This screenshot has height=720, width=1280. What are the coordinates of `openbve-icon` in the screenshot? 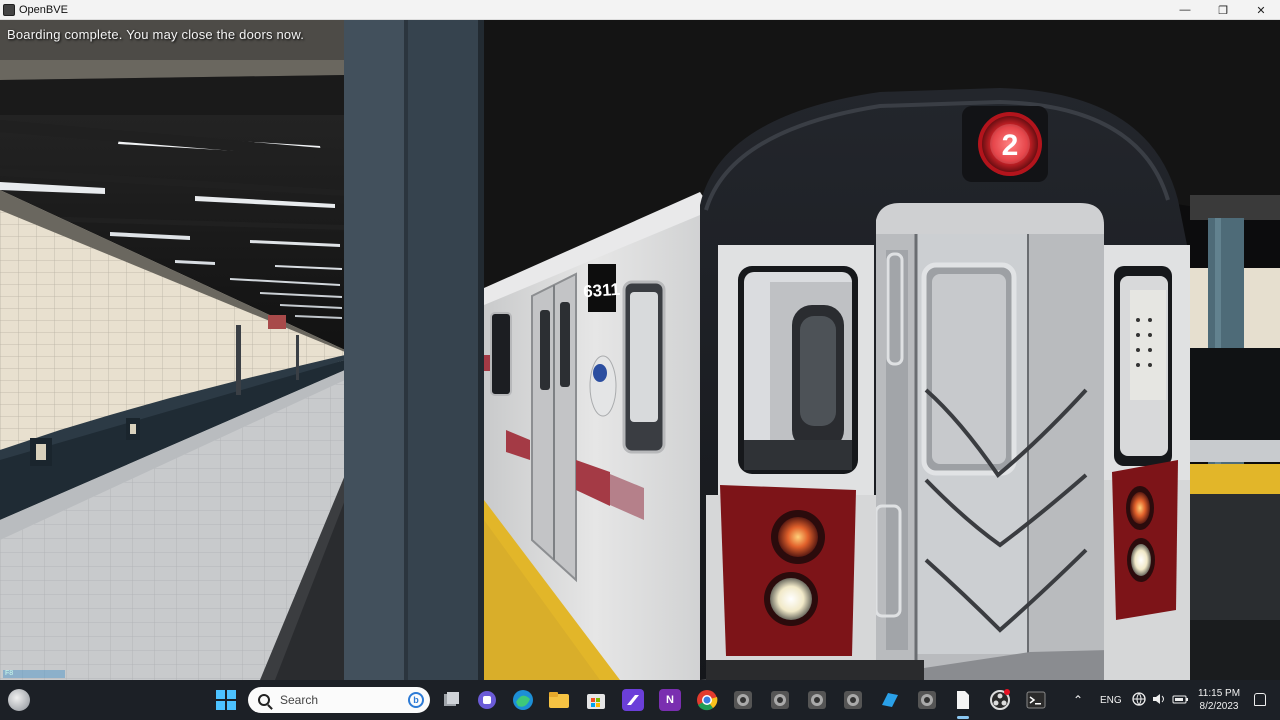 It's located at (9, 9).